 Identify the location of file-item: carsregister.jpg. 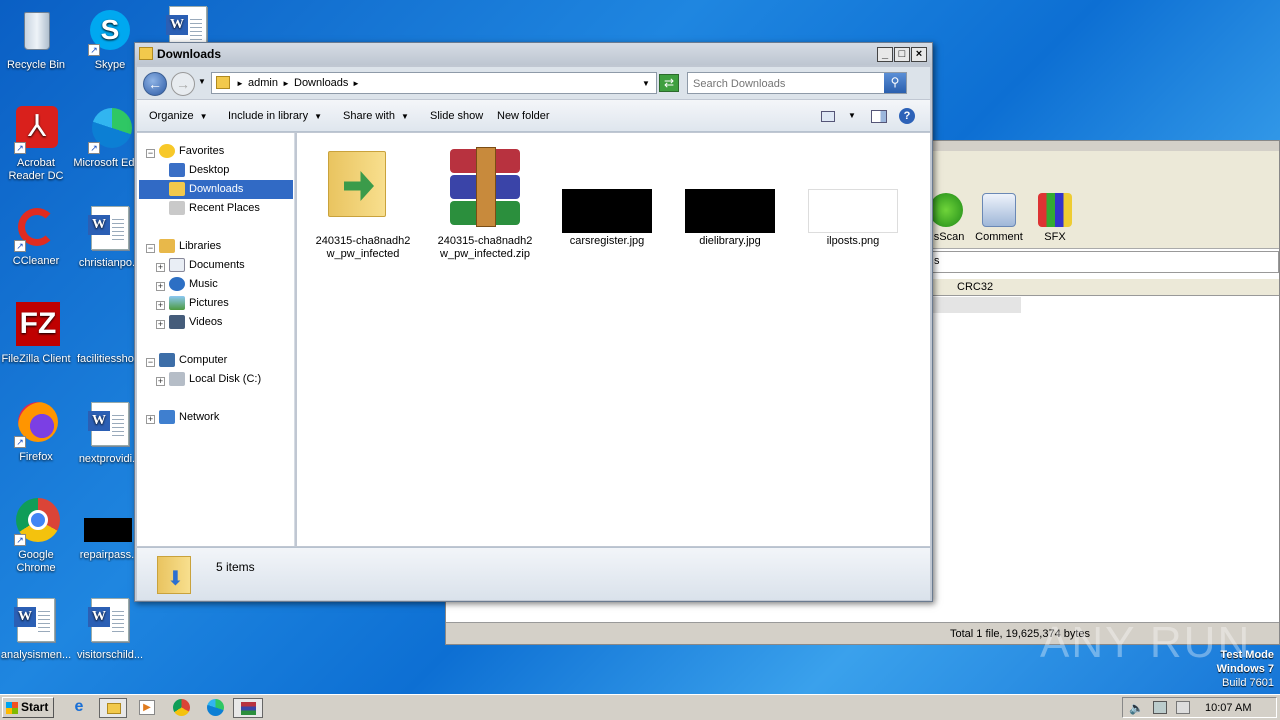
(607, 194).